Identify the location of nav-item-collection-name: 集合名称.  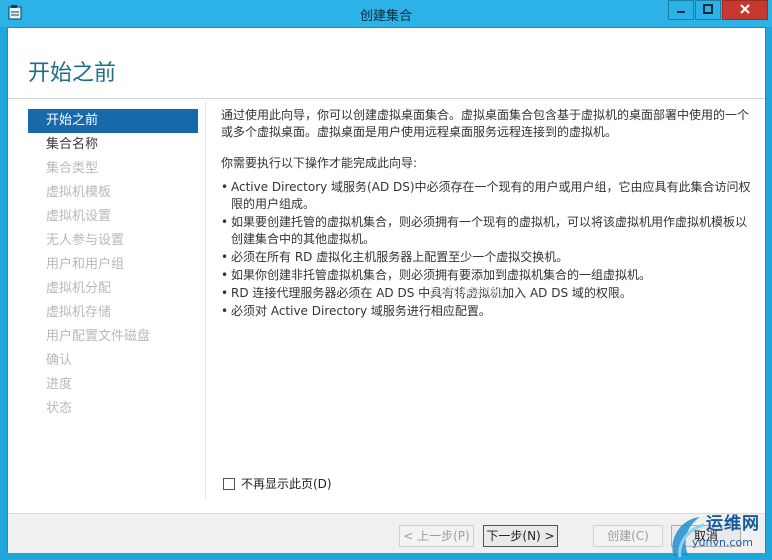
(113, 145).